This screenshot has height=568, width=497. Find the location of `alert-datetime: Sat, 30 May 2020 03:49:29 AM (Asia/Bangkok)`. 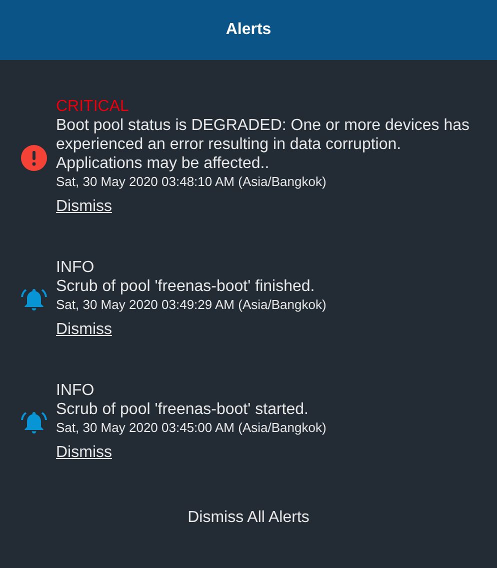

alert-datetime: Sat, 30 May 2020 03:49:29 AM (Asia/Bangkok) is located at coordinates (192, 305).